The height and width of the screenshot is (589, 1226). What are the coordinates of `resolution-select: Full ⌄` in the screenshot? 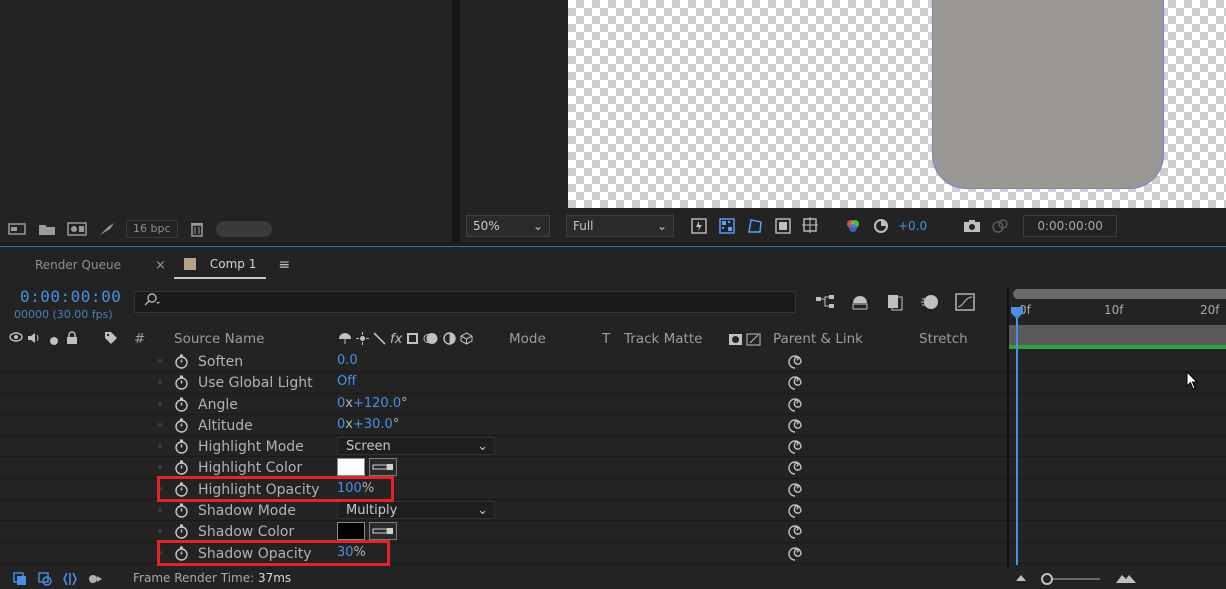 It's located at (620, 226).